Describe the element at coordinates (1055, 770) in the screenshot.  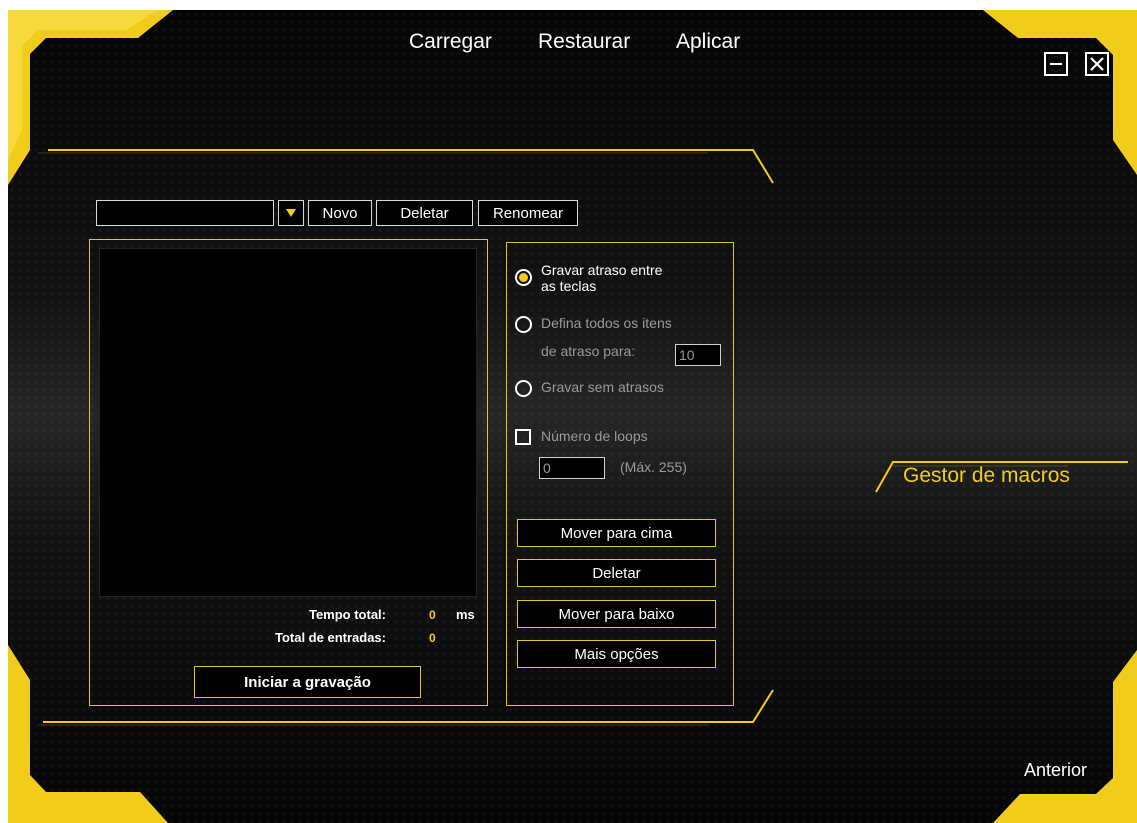
I see `back-button: Anterior` at that location.